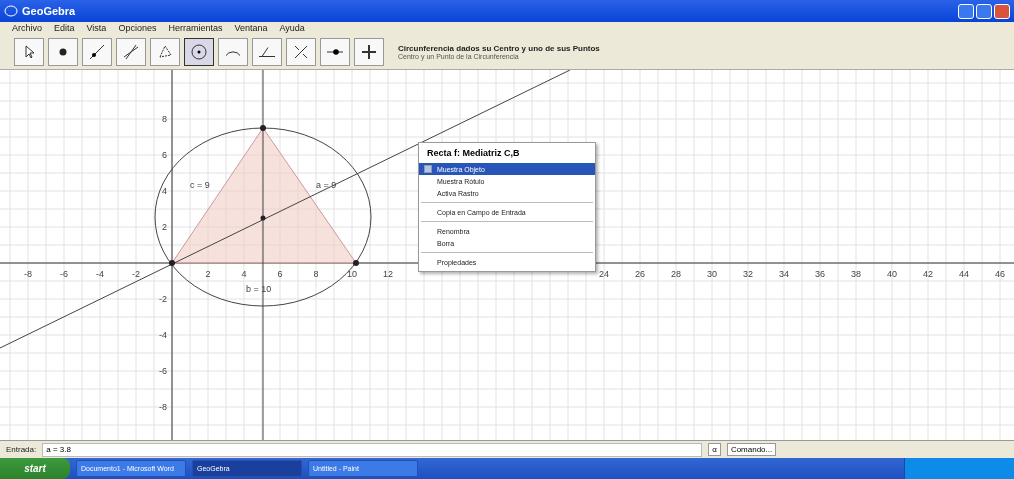  Describe the element at coordinates (326, 185) in the screenshot. I see `segment-label: a = 9` at that location.